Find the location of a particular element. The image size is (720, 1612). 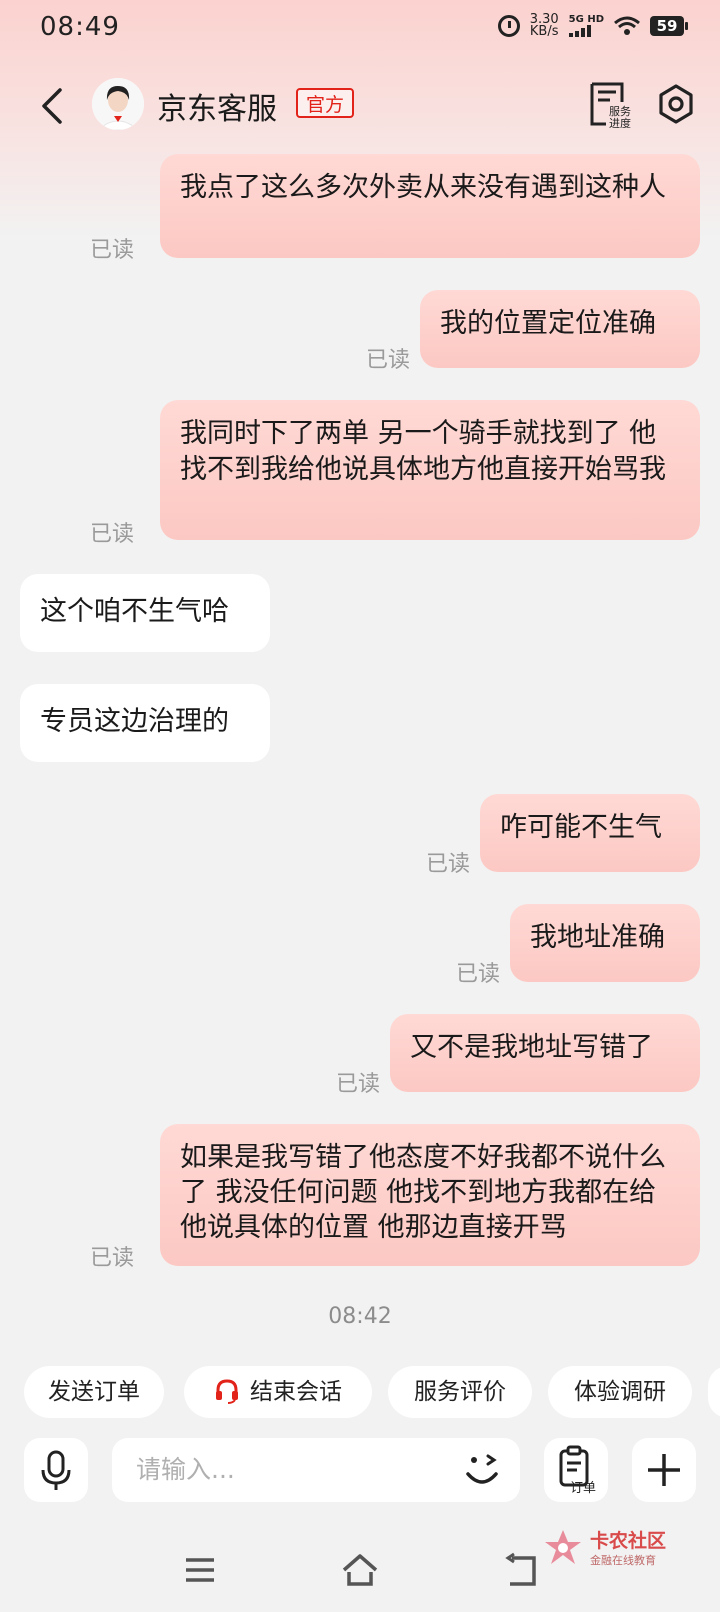

chat-header: 京东客服 官方 服务 进度 is located at coordinates (360, 105).